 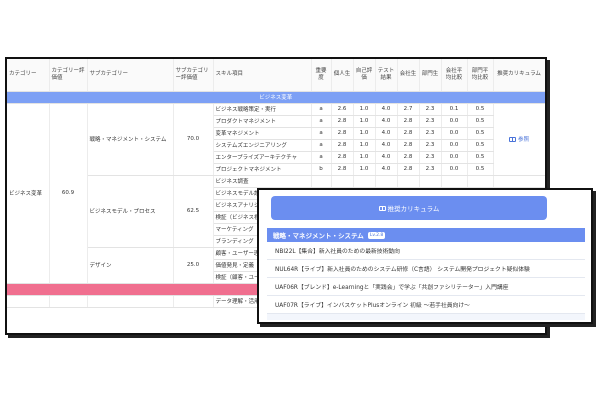 I want to click on column-header: 個人生, so click(x=342, y=75).